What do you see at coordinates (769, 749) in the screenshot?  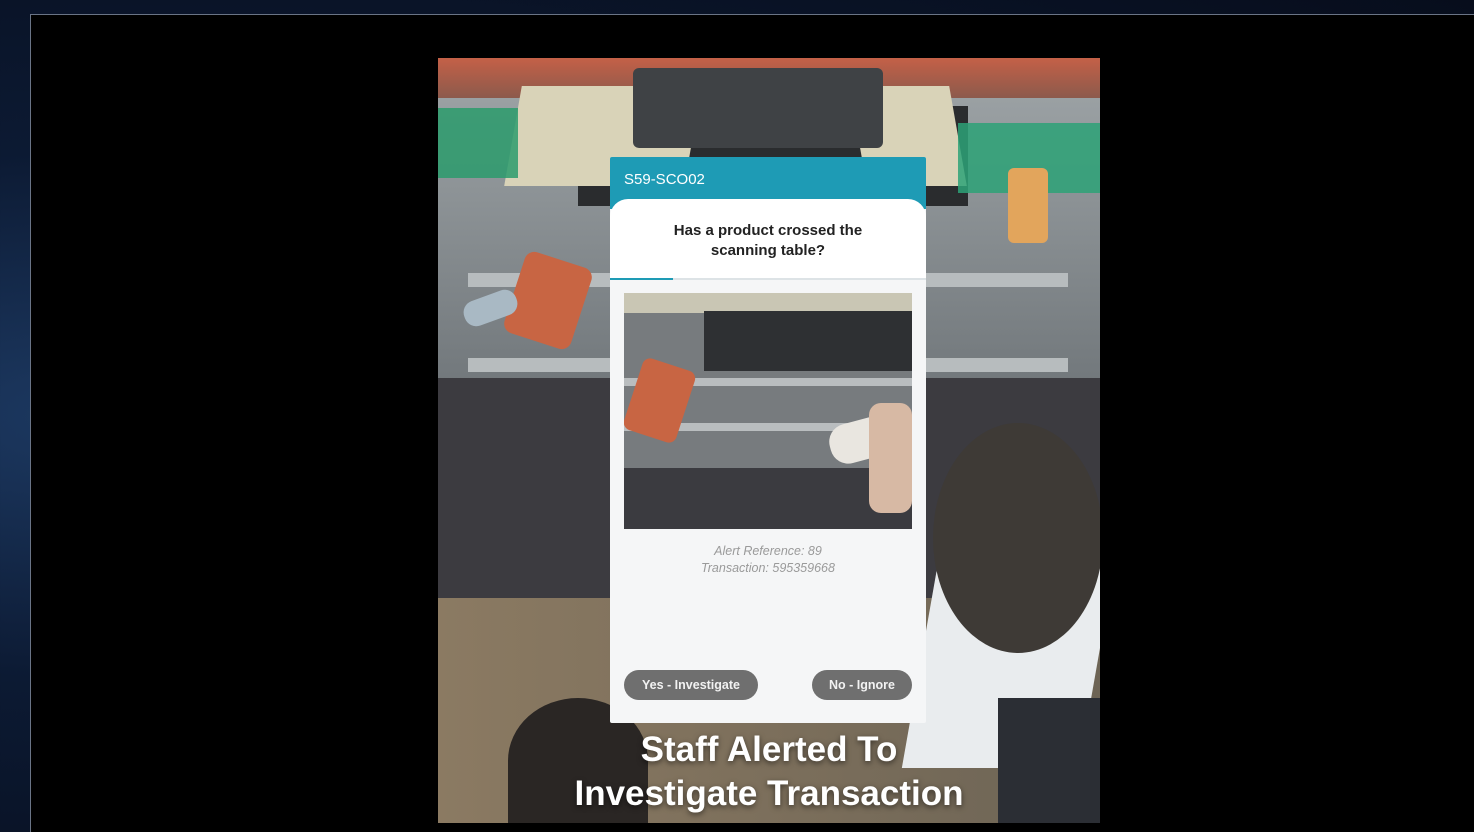 I see `caption-line-1: Staff Alerted To` at bounding box center [769, 749].